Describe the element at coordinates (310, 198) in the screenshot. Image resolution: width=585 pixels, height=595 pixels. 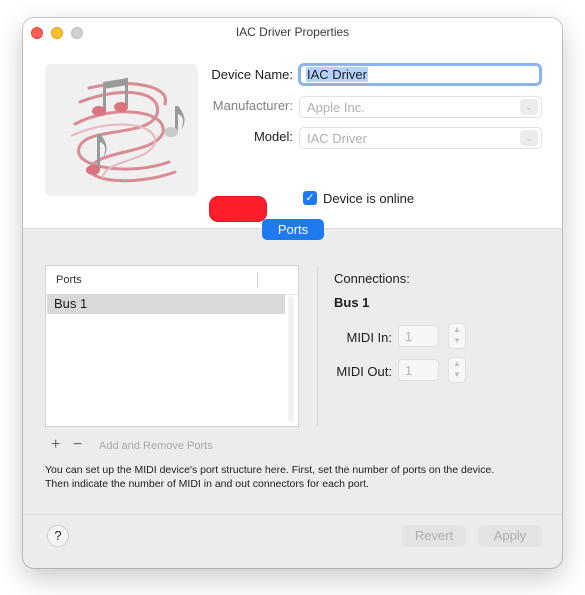
I see `device-online-checkbox: ✓` at that location.